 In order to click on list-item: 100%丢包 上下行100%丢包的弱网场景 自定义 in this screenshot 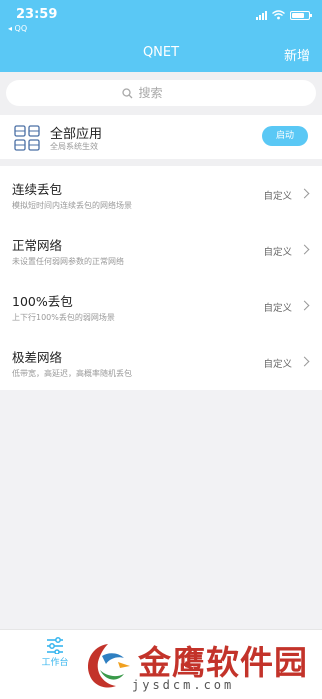, I will do `click(161, 306)`.